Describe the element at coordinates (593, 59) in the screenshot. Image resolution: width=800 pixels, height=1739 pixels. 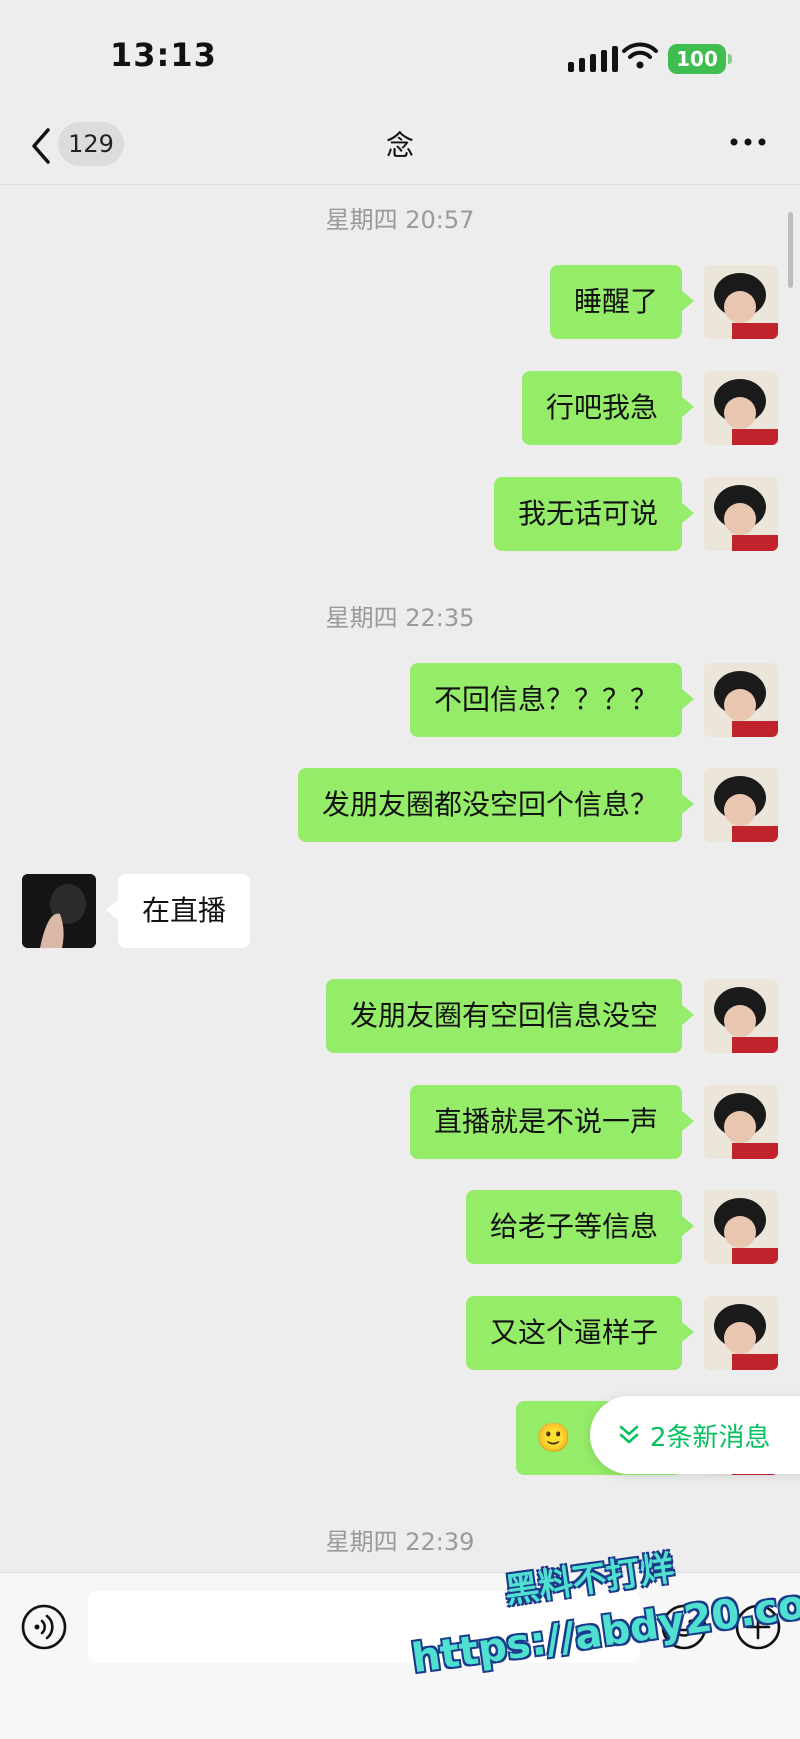
I see `signal-icon` at that location.